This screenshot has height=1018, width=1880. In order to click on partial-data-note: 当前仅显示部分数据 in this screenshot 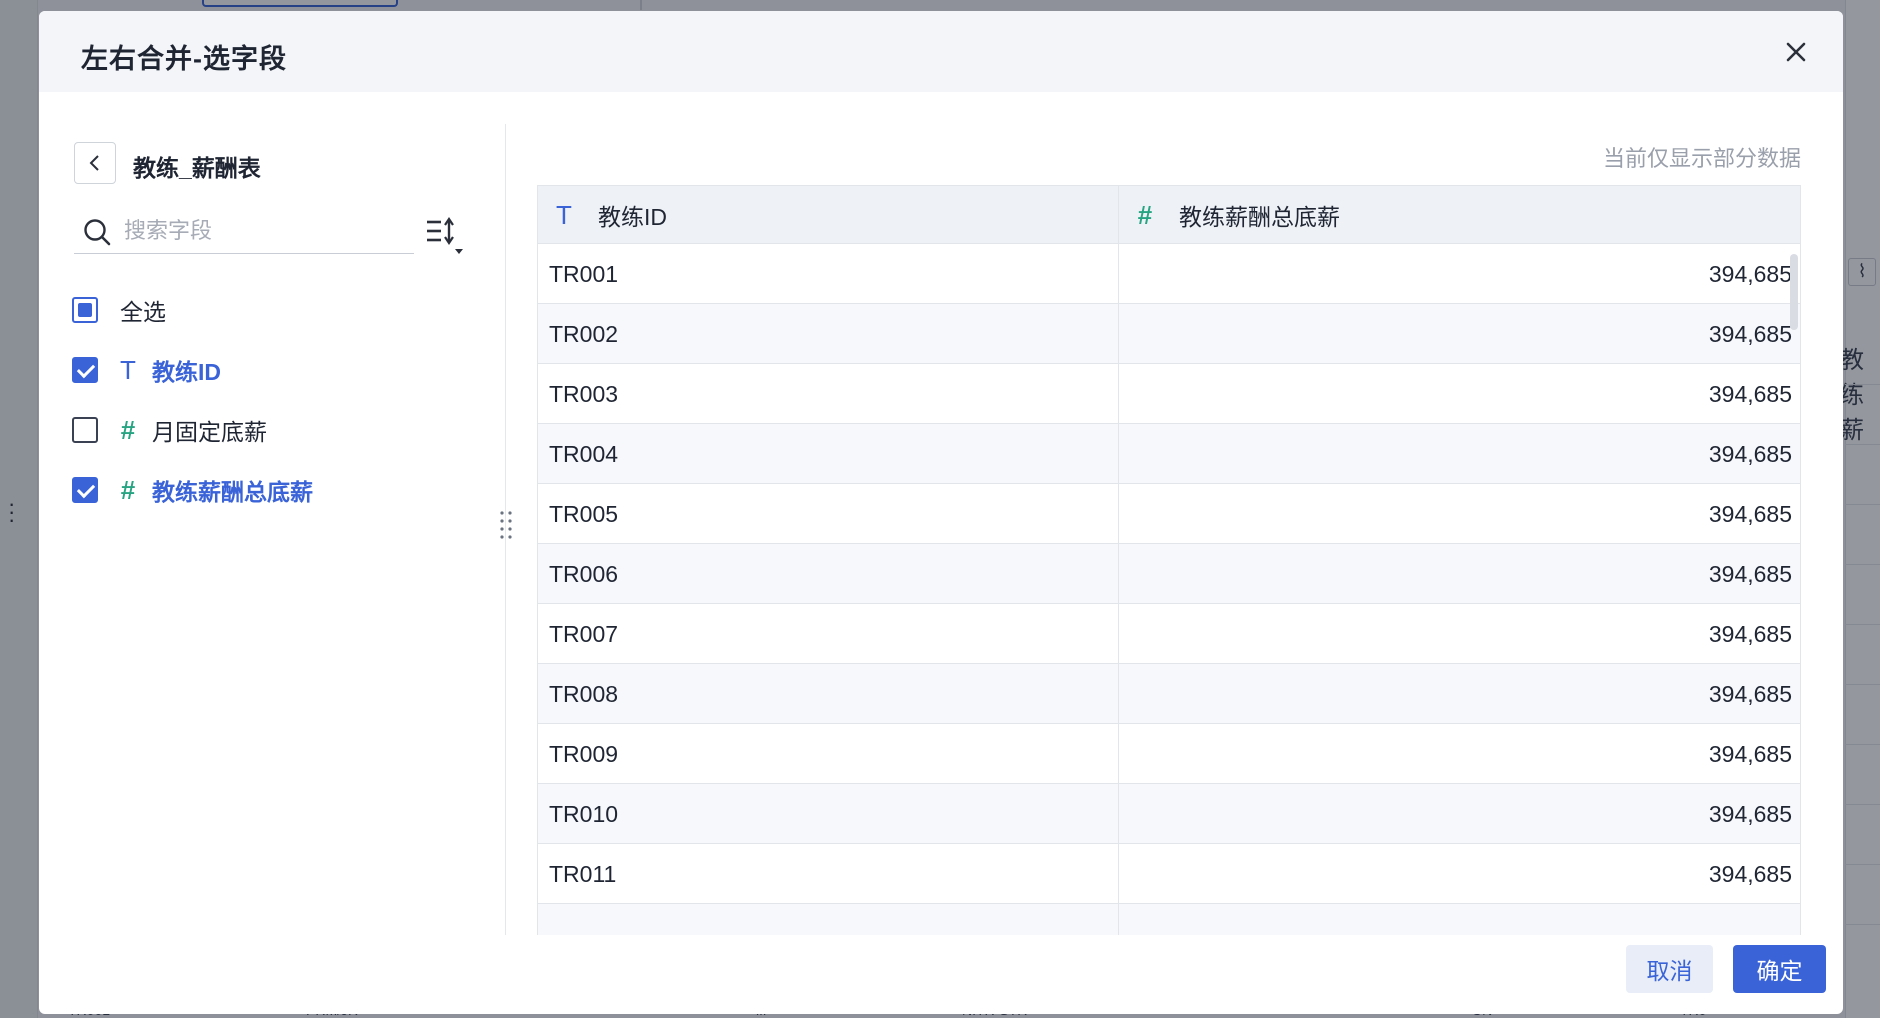, I will do `click(1701, 158)`.